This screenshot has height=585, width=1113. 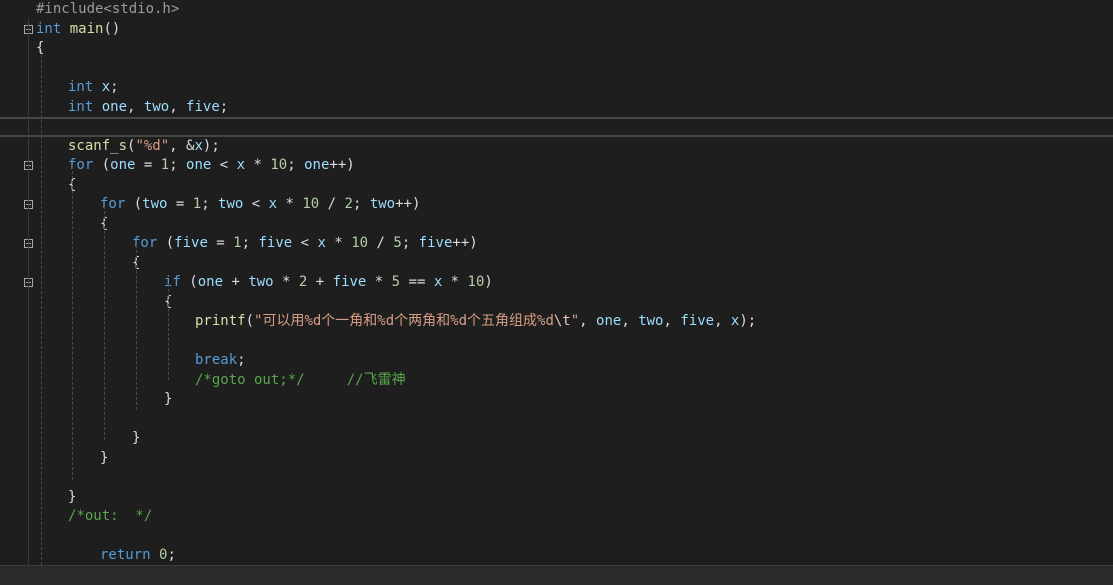 I want to click on code-line: for (one = 1; one < x * 10; one++), so click(x=556, y=166).